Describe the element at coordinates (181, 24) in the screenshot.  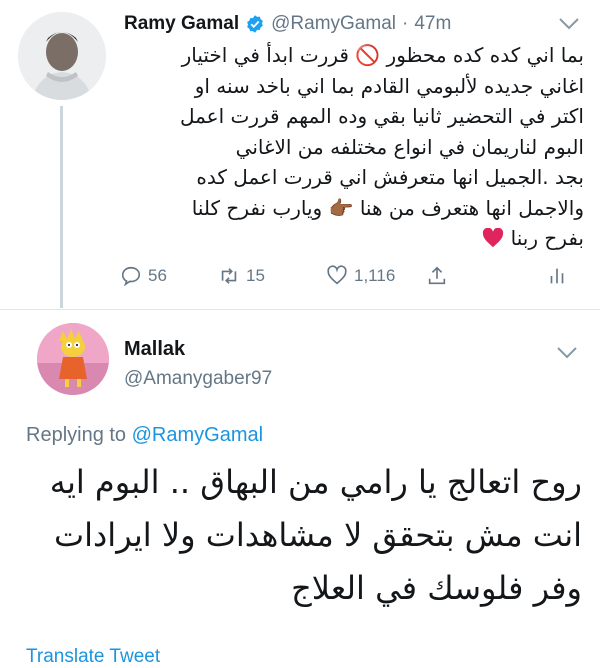
I see `author-name: Ramy Gamal` at that location.